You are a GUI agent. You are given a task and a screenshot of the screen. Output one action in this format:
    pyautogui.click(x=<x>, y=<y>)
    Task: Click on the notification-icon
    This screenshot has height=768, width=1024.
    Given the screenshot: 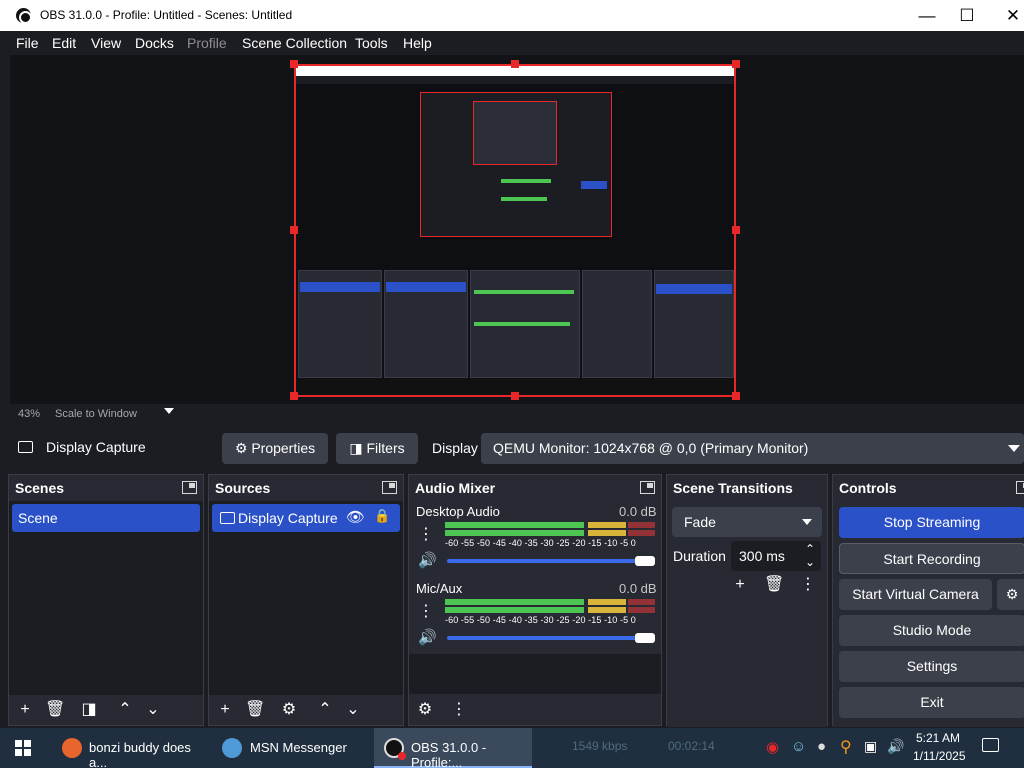 What is the action you would take?
    pyautogui.click(x=990, y=745)
    